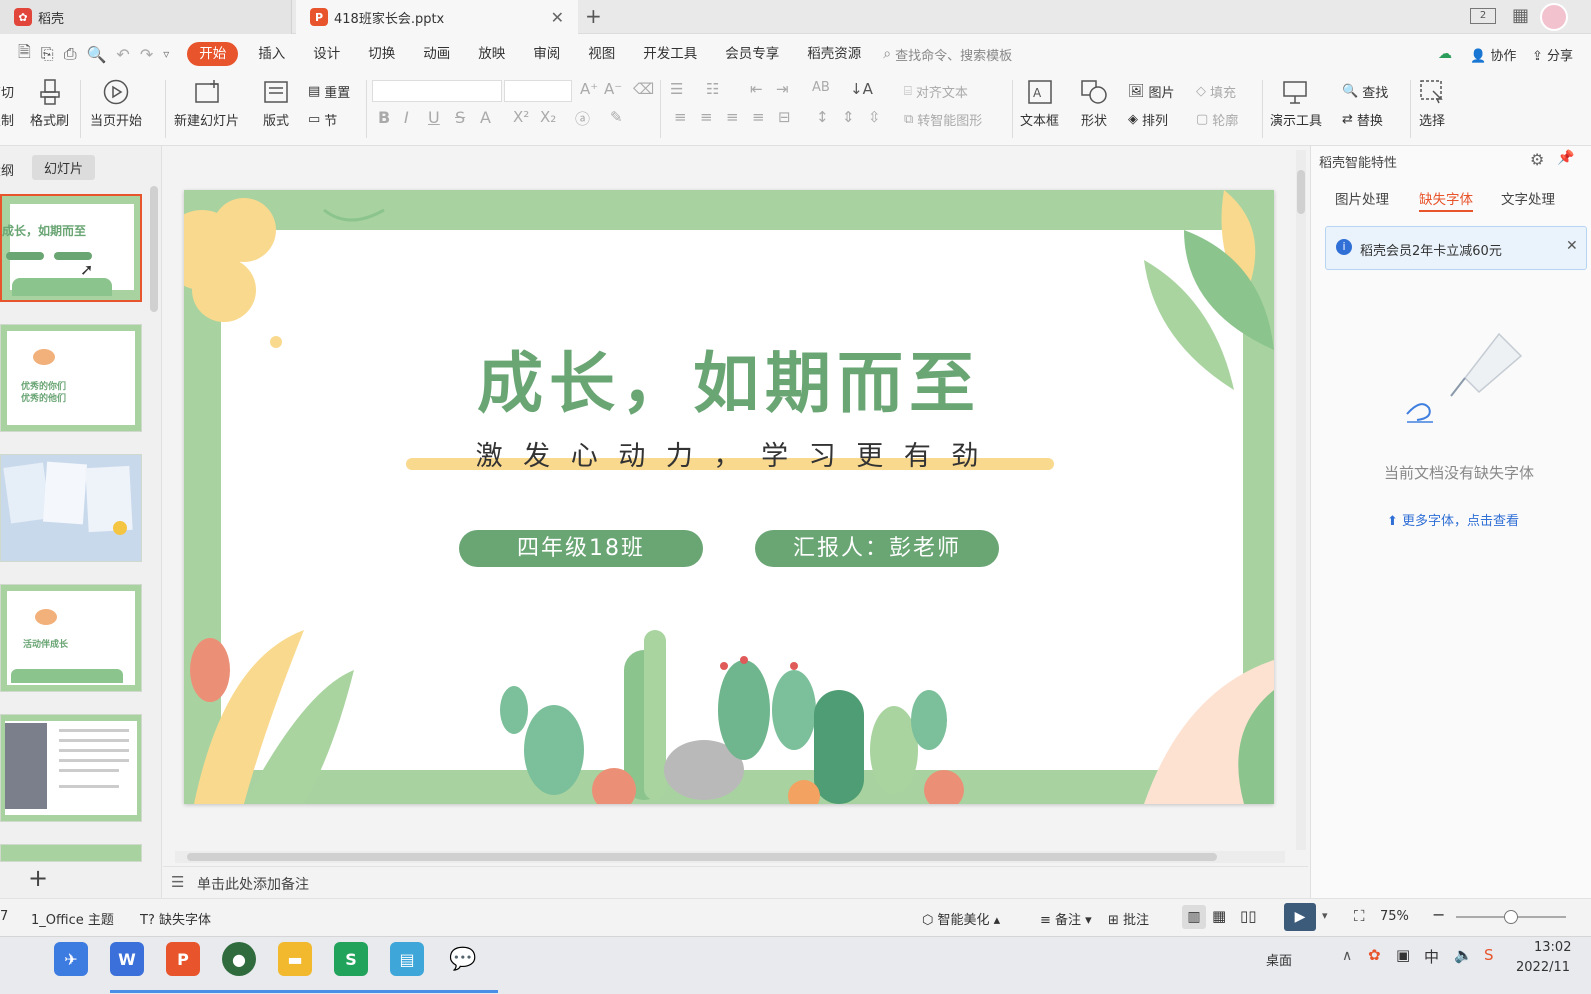 The width and height of the screenshot is (1591, 994). What do you see at coordinates (295, 959) in the screenshot?
I see `file-explorer-icon: ▬` at bounding box center [295, 959].